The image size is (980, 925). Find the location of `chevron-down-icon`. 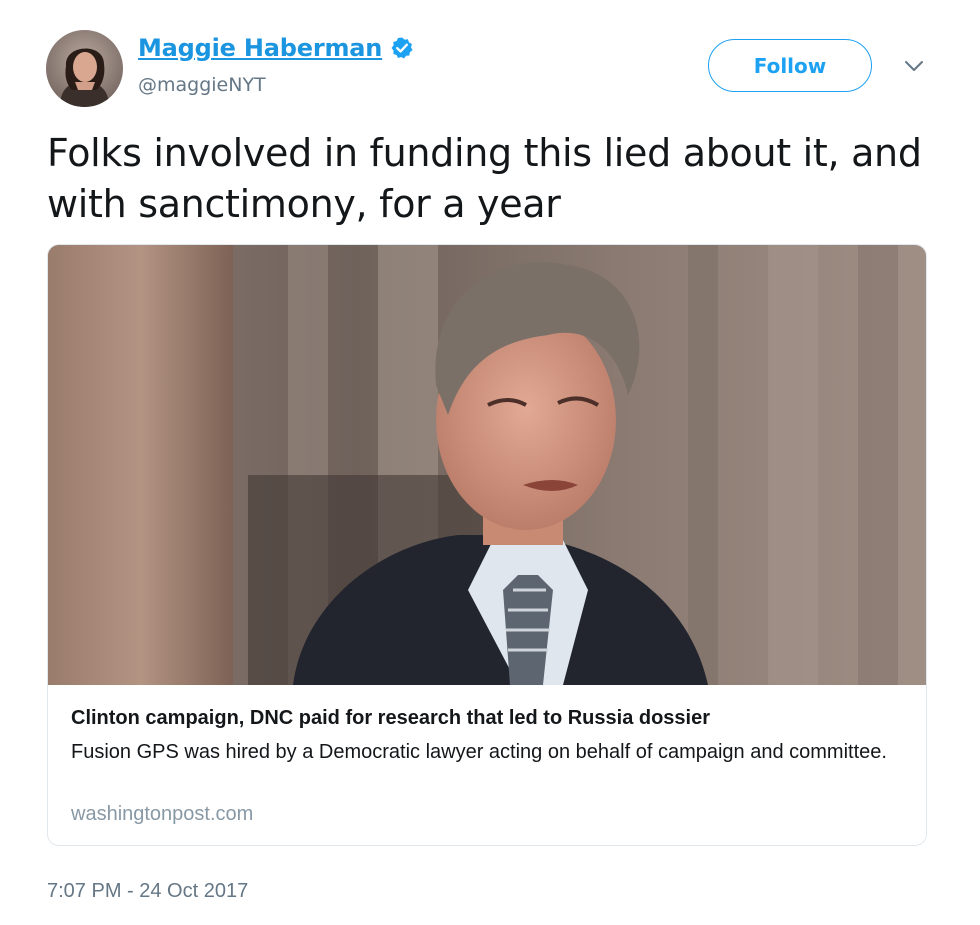

chevron-down-icon is located at coordinates (914, 66).